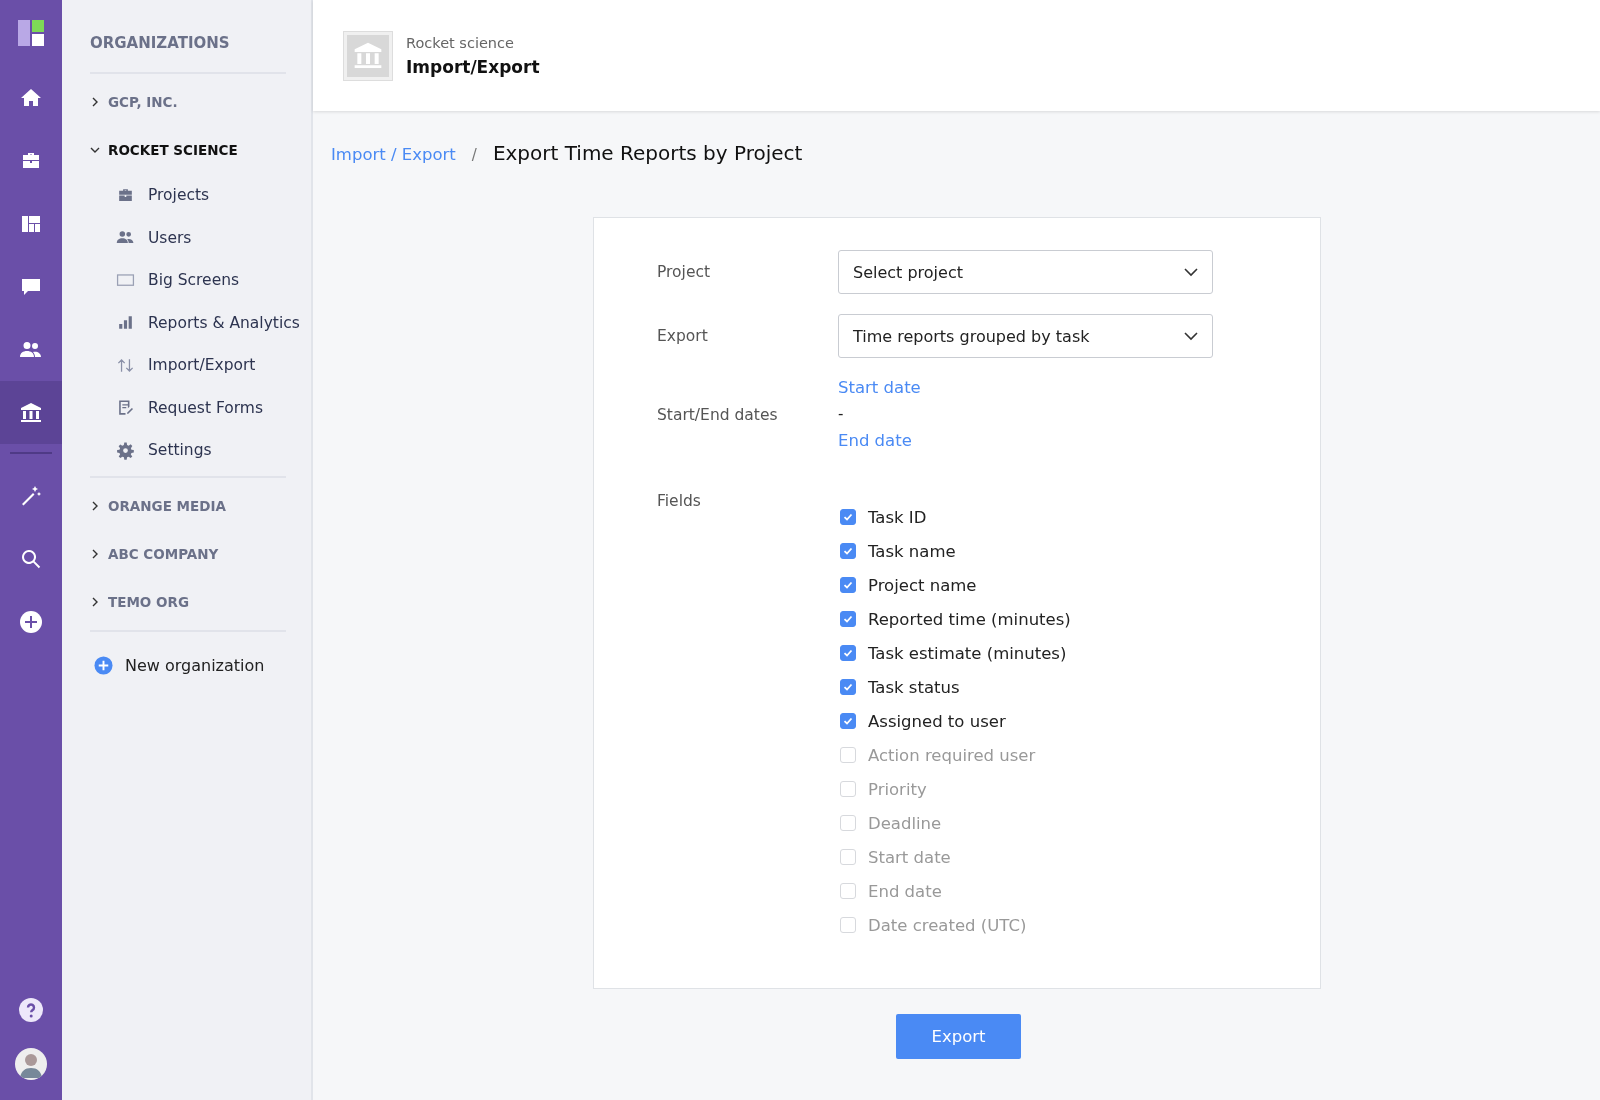  Describe the element at coordinates (937, 721) in the screenshot. I see `checkbox-label: Assigned to user` at that location.